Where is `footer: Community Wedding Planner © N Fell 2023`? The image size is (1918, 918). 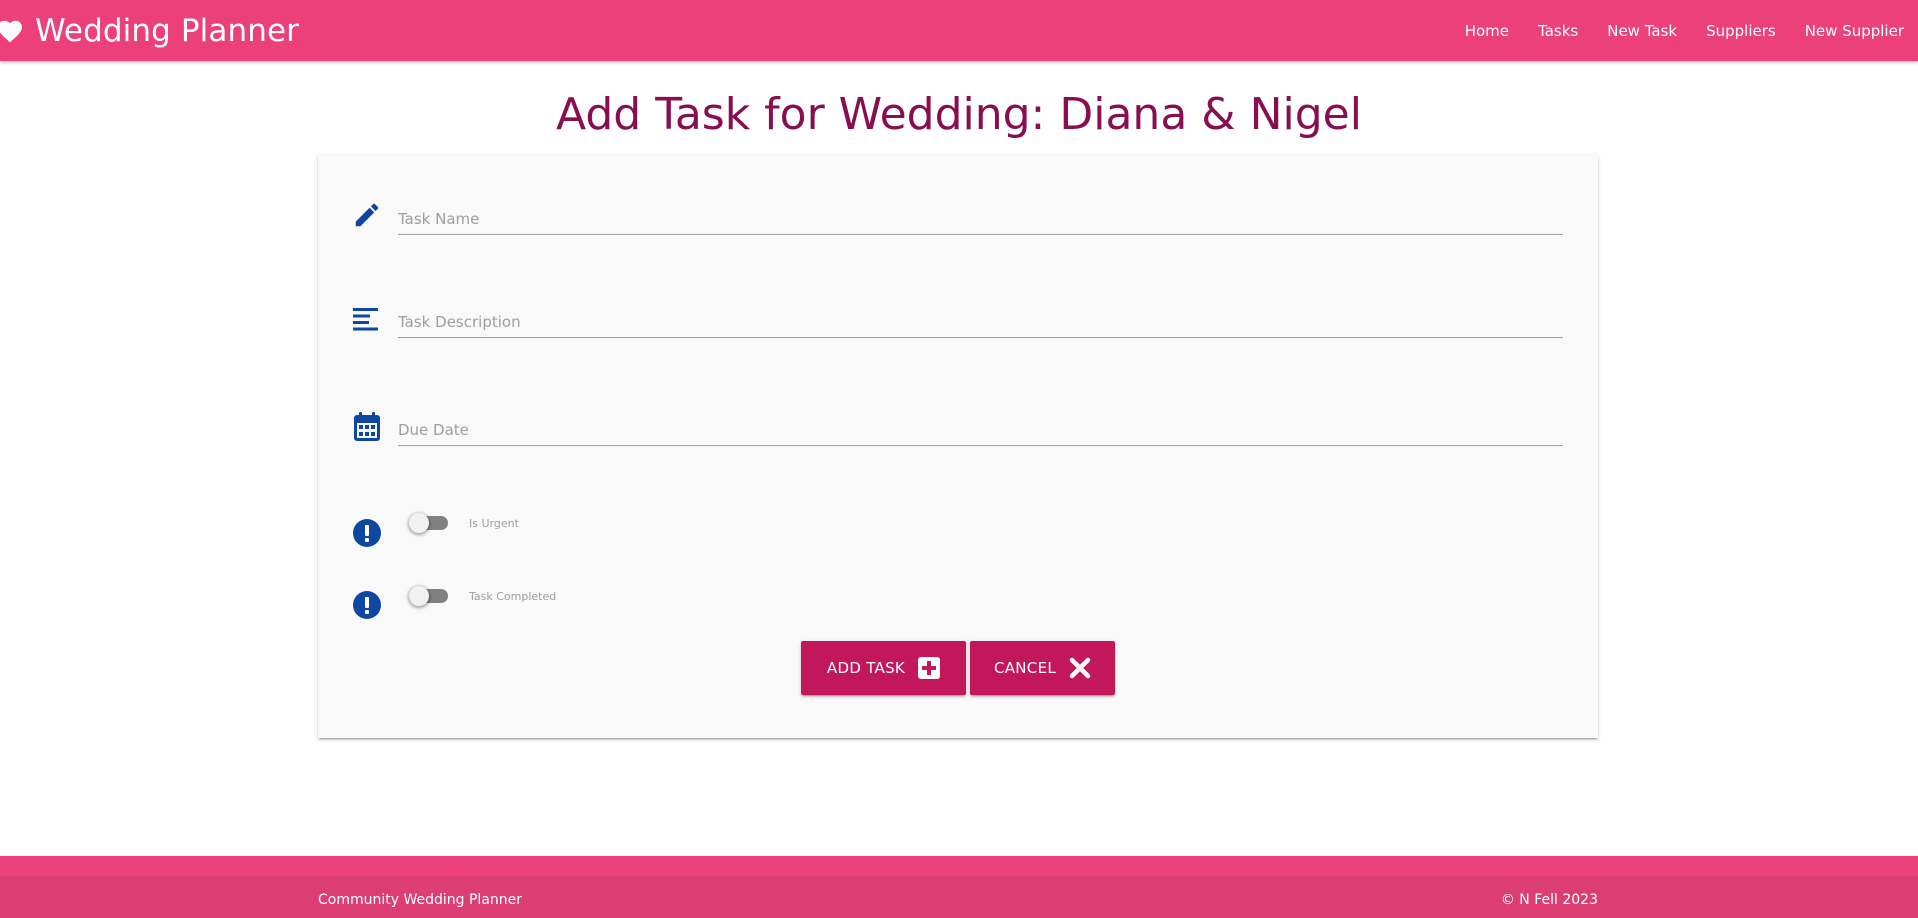
footer: Community Wedding Planner © N Fell 2023 is located at coordinates (959, 887).